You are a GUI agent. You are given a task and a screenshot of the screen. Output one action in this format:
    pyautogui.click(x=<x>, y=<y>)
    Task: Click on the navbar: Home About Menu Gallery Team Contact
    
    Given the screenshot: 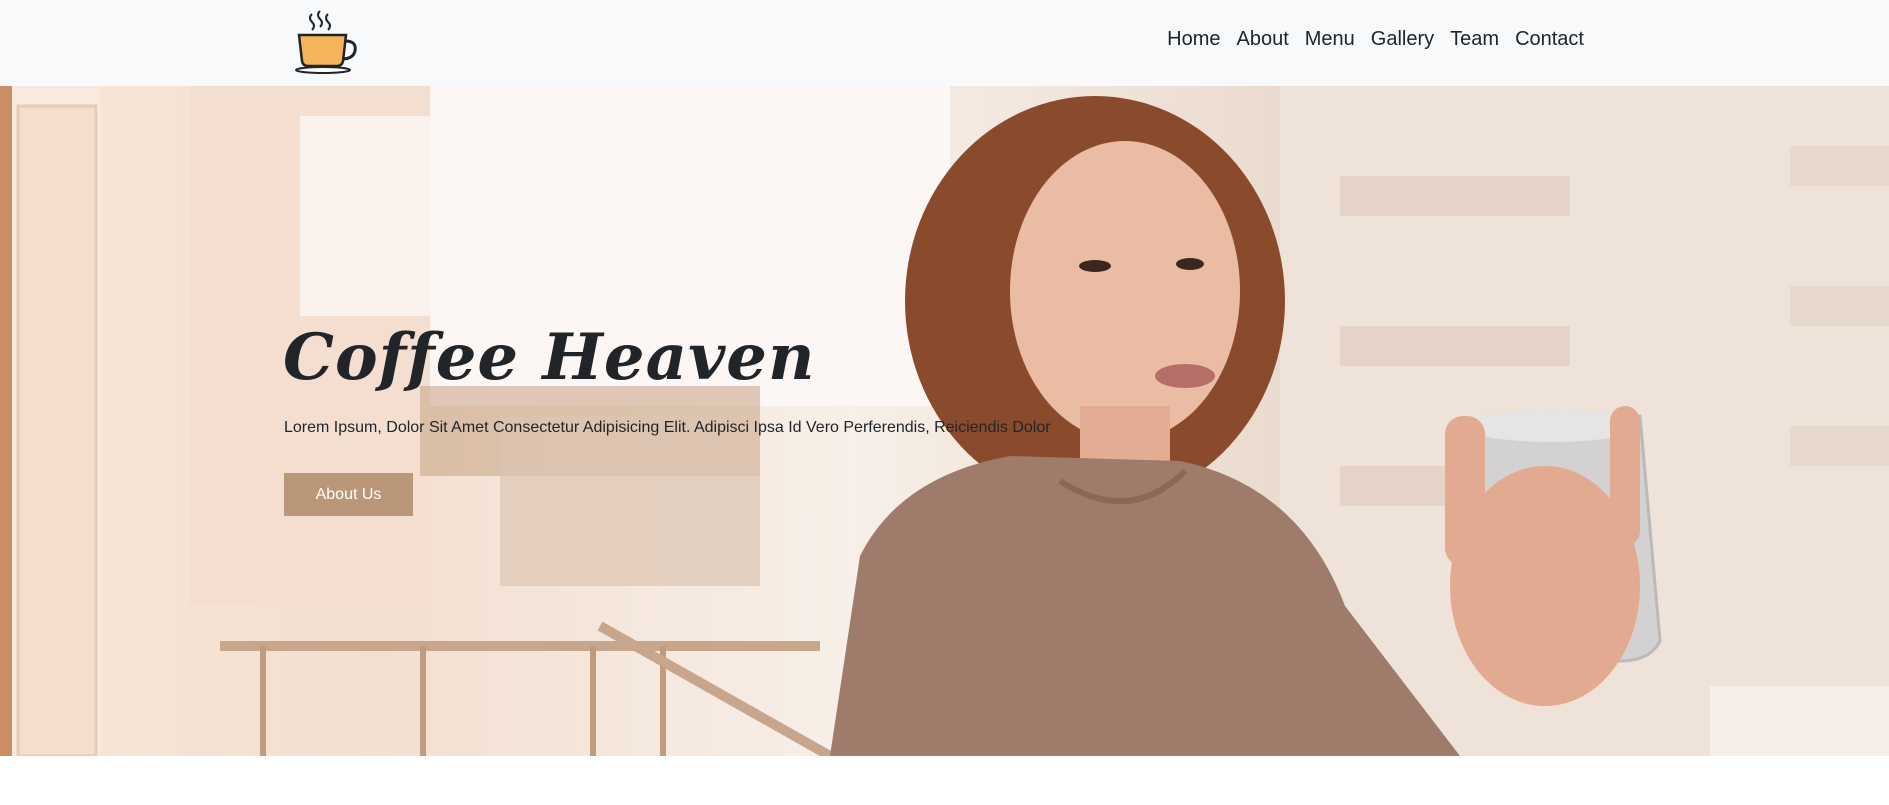 What is the action you would take?
    pyautogui.click(x=944, y=43)
    